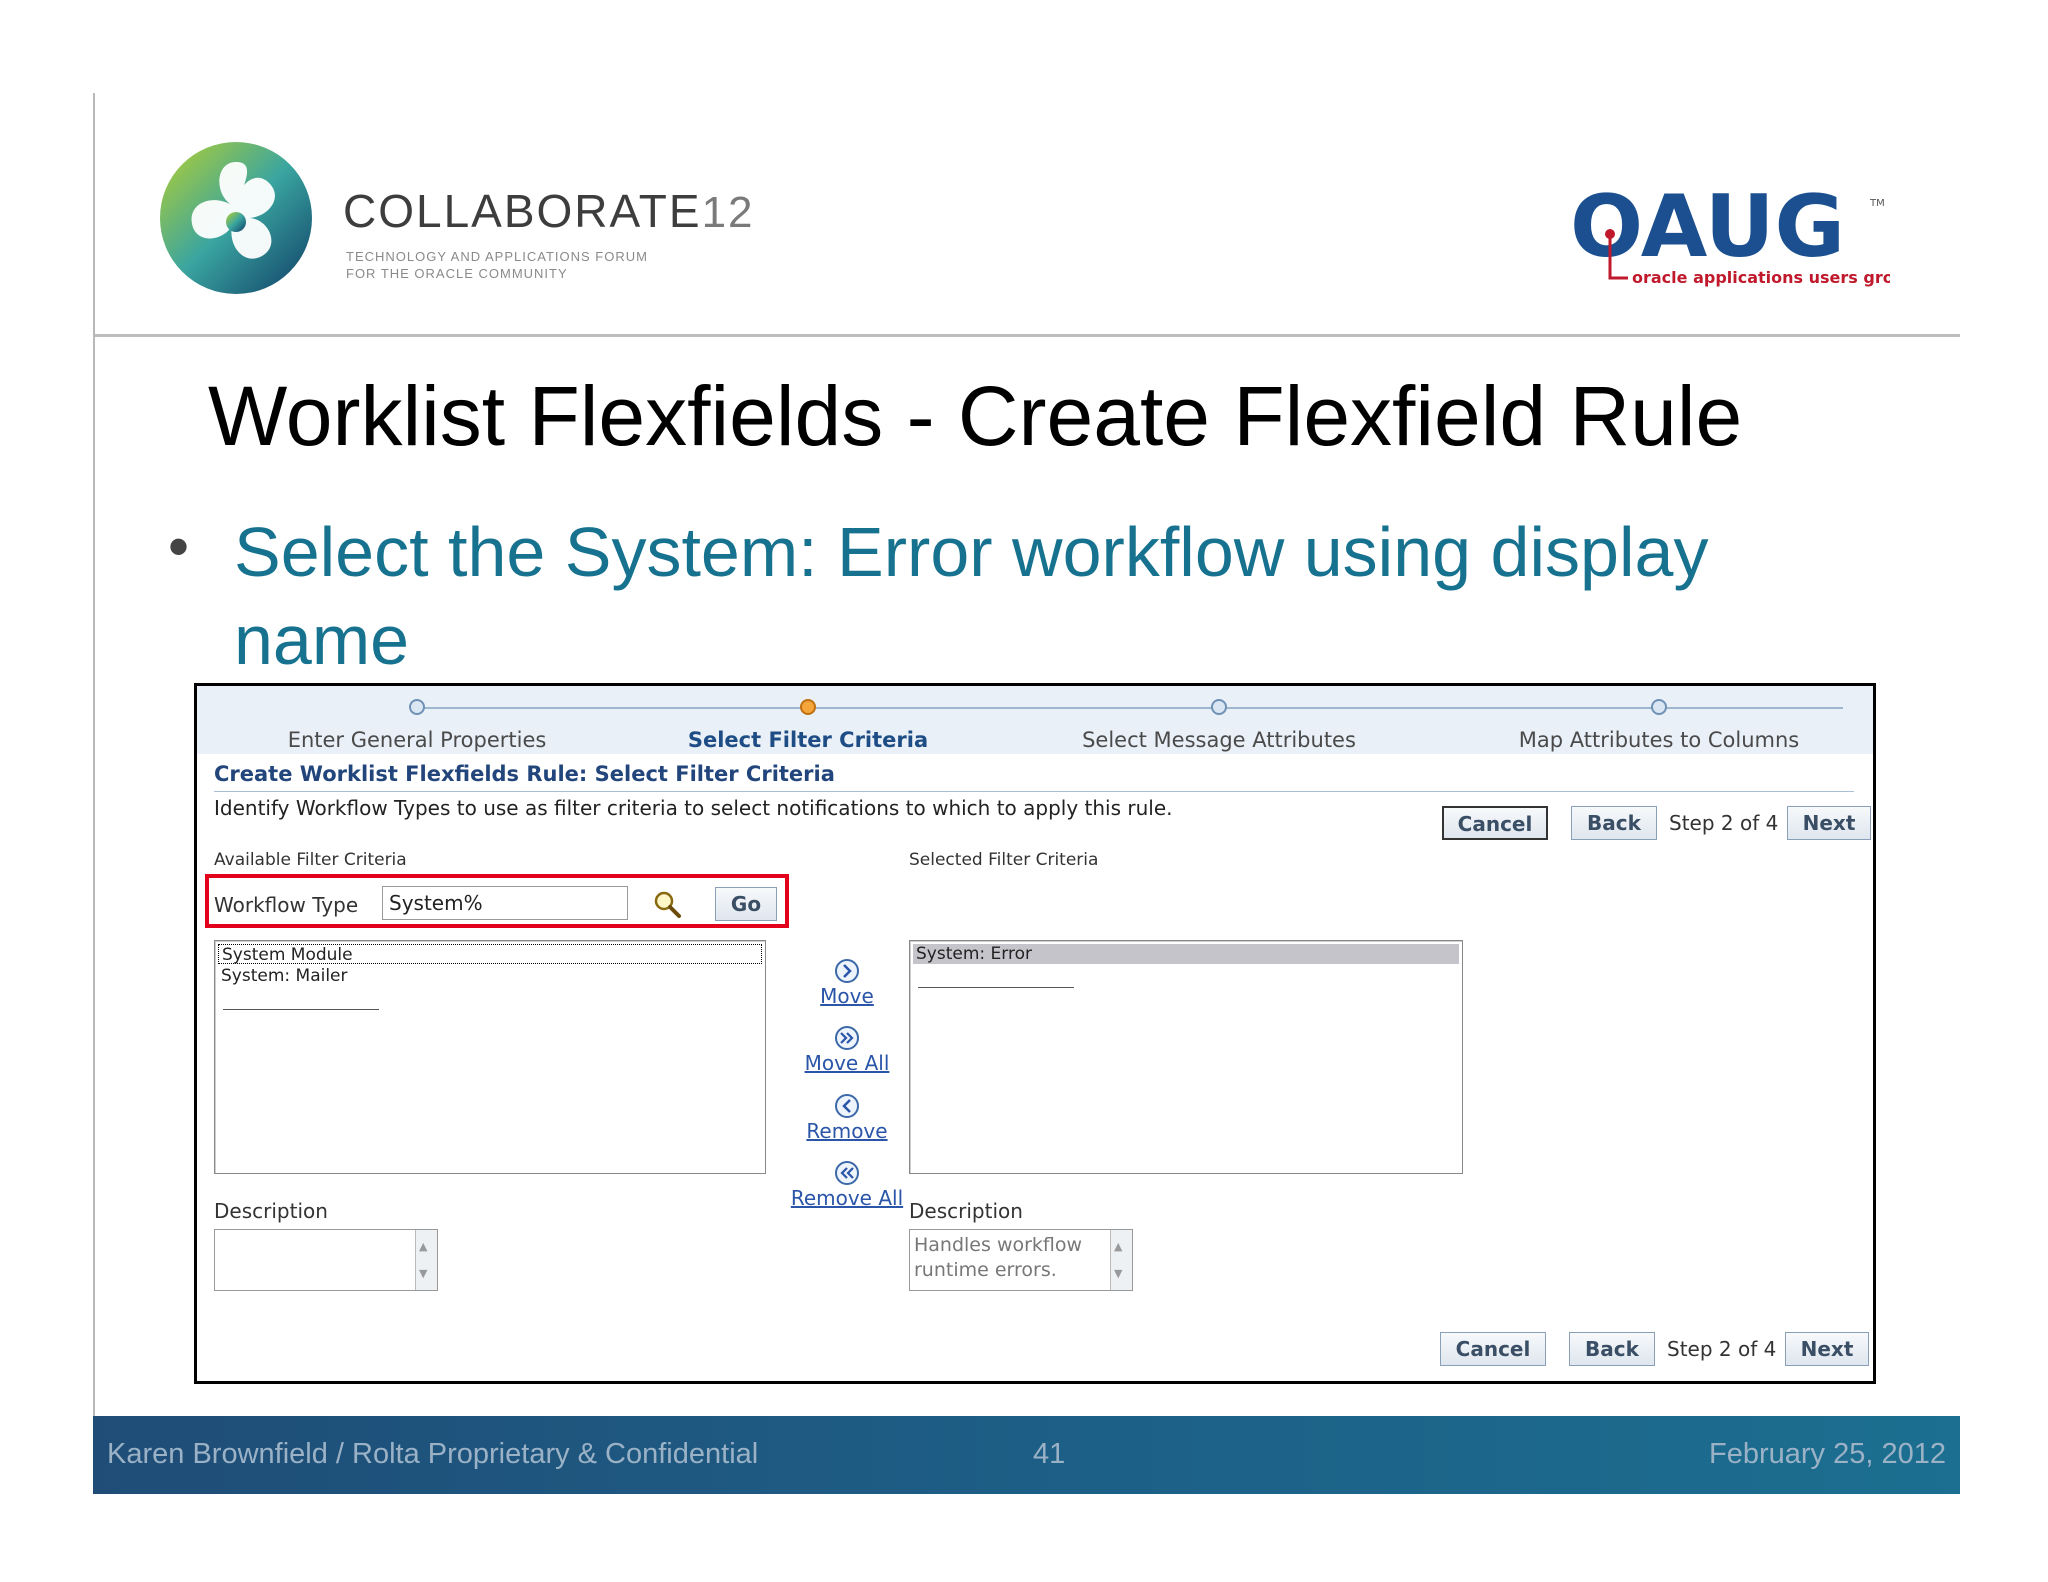 The height and width of the screenshot is (1582, 2048). I want to click on cancel-button-top: Cancel, so click(1495, 823).